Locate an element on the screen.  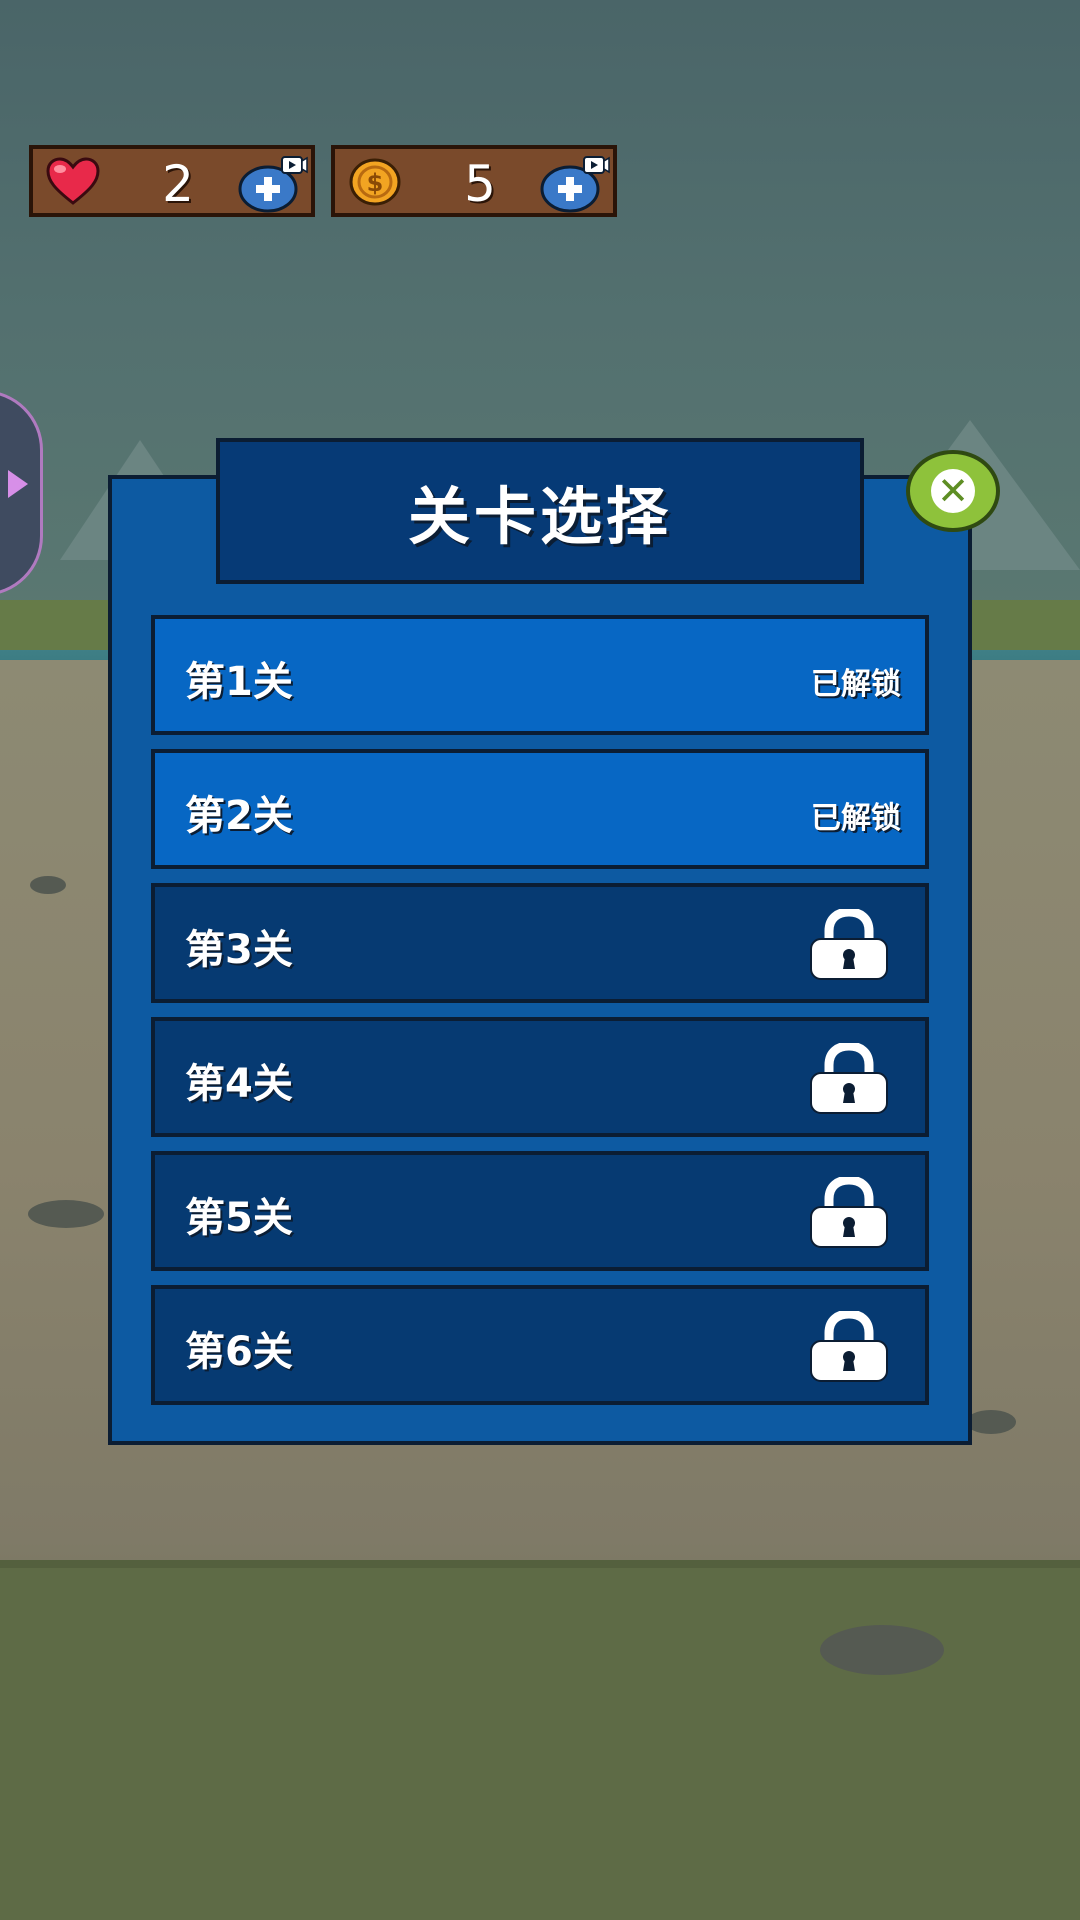
level-row-3: 第3关 is located at coordinates (540, 943).